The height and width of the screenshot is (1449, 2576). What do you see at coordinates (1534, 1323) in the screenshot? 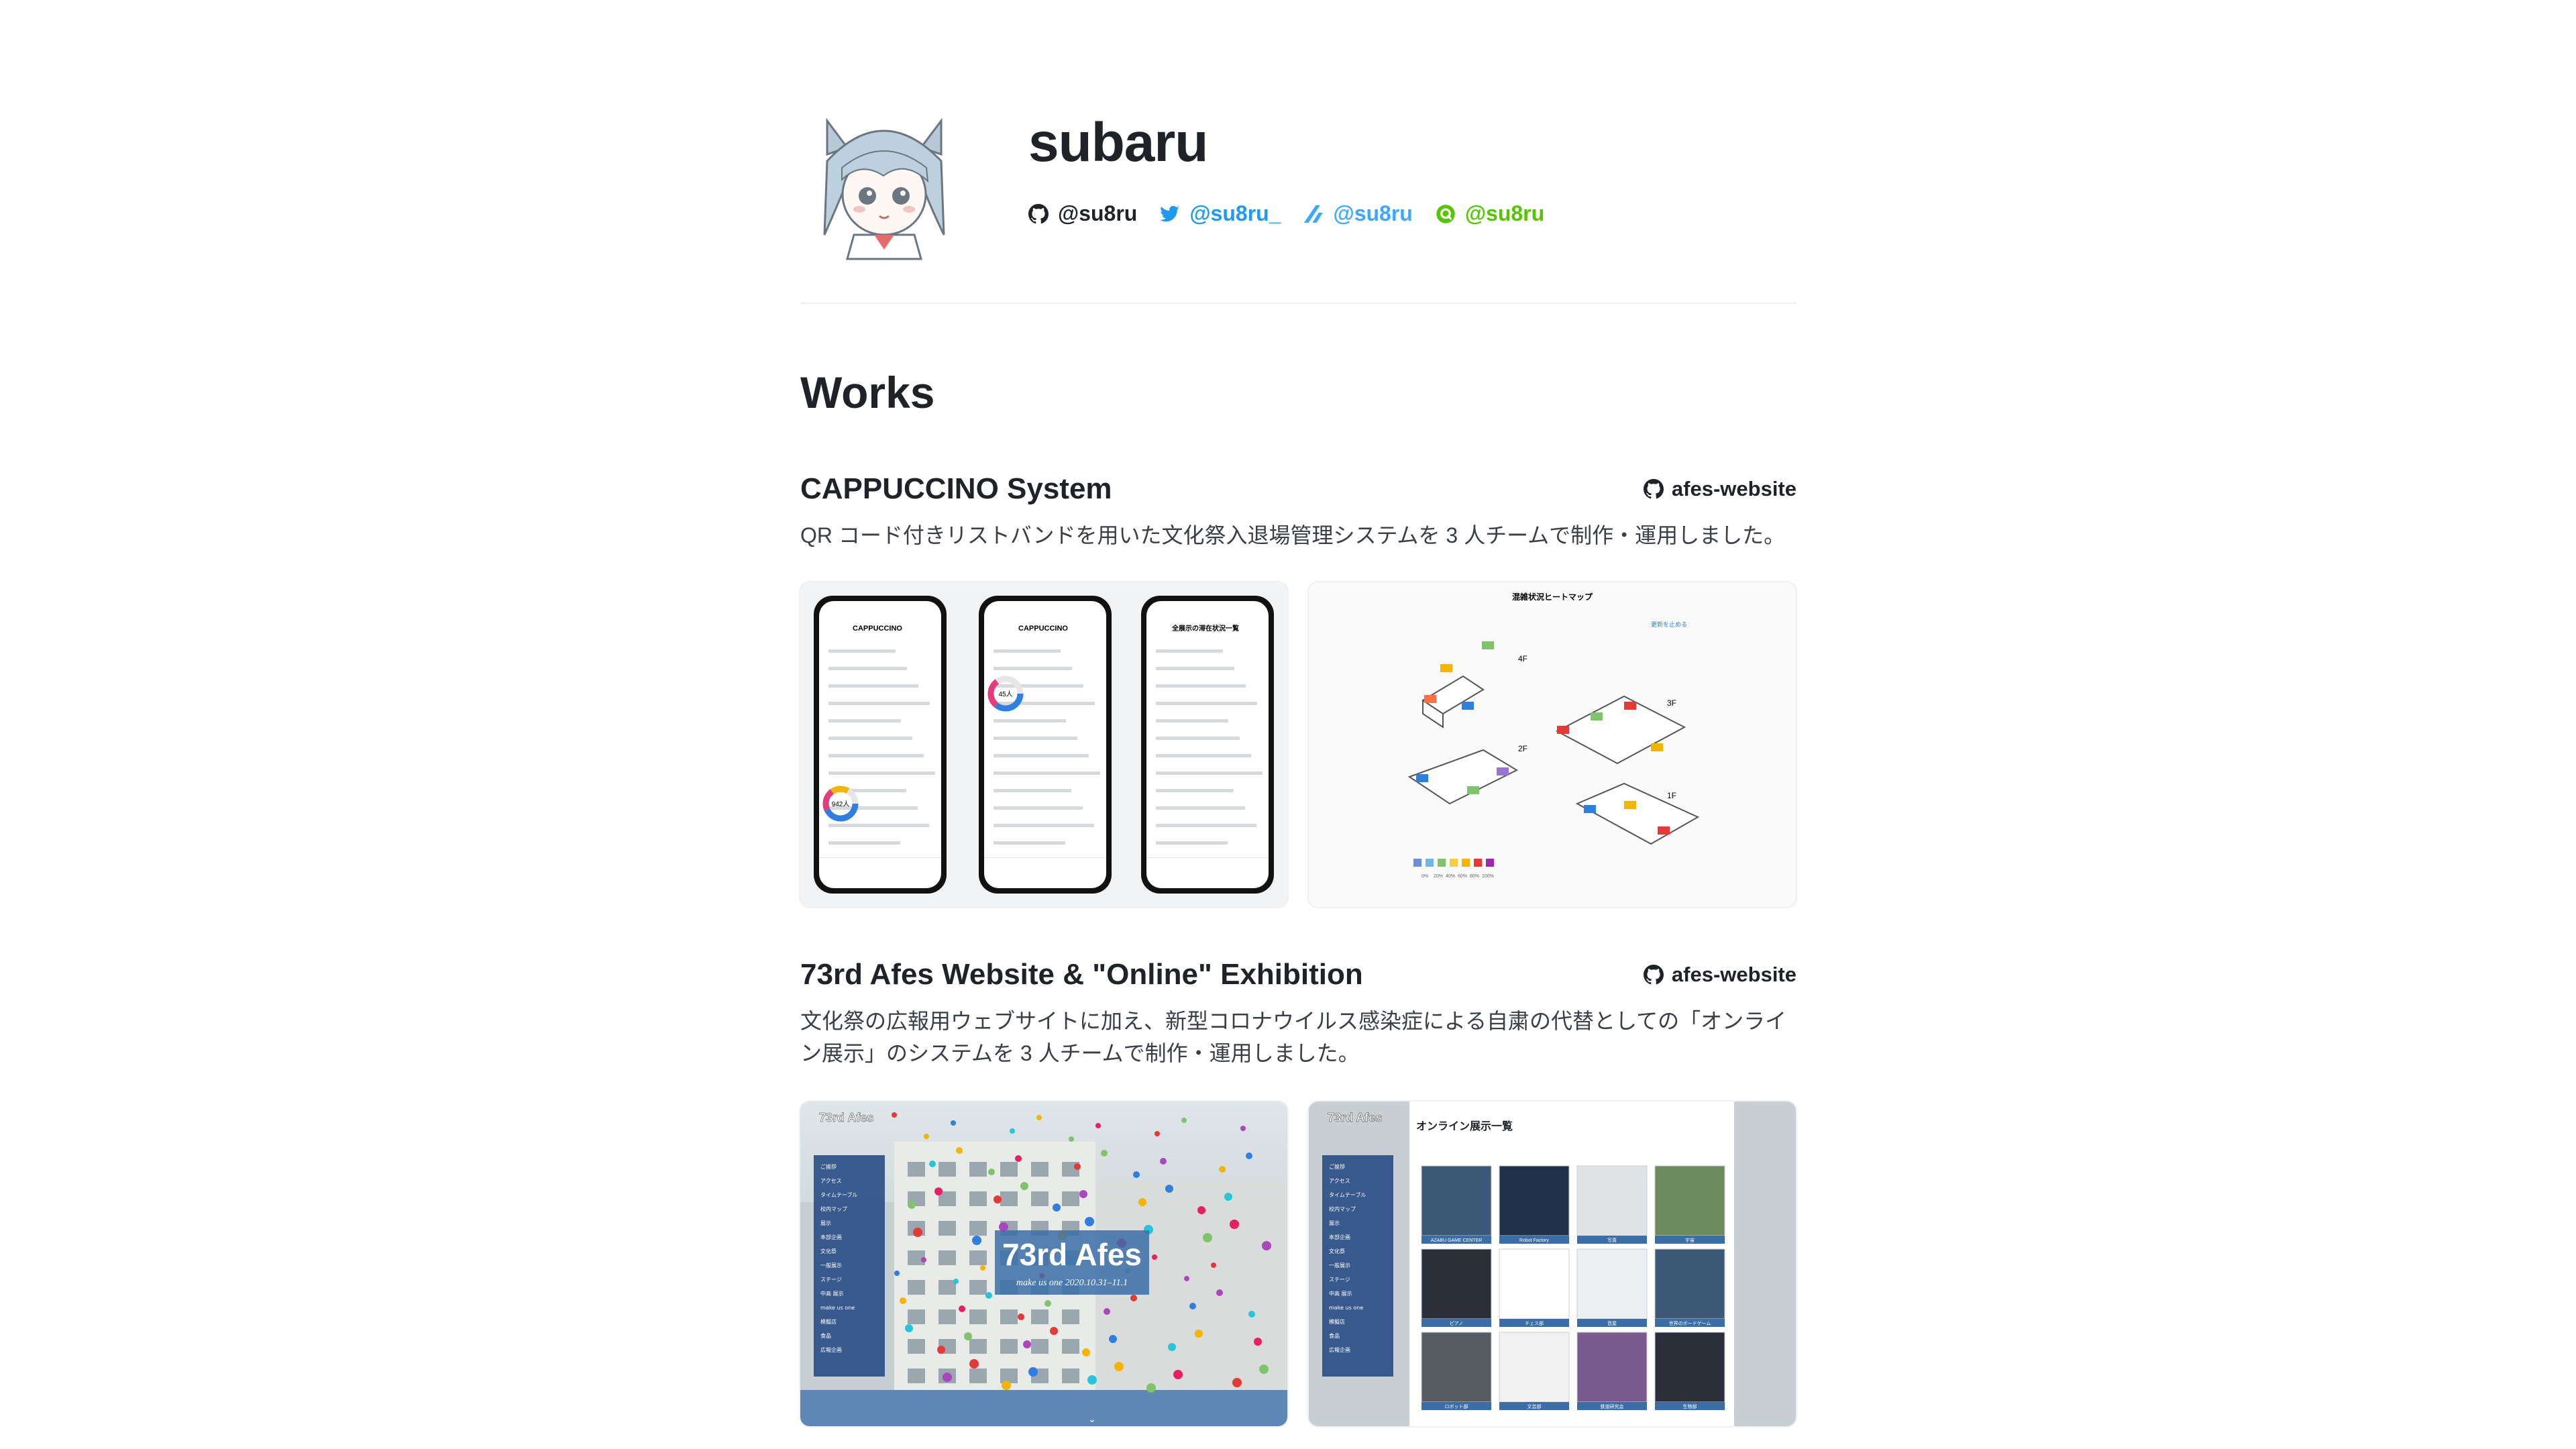
I see `tile-caption: チェス部` at bounding box center [1534, 1323].